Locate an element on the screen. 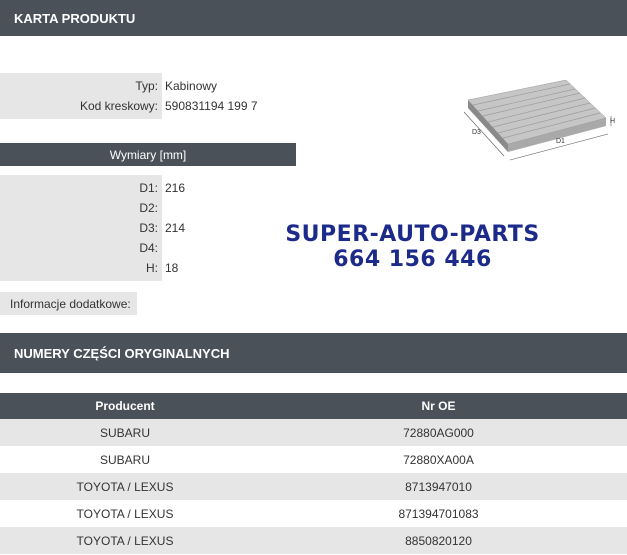 This screenshot has height=555, width=627. oe-number-cell: 72880XA00A is located at coordinates (438, 459).